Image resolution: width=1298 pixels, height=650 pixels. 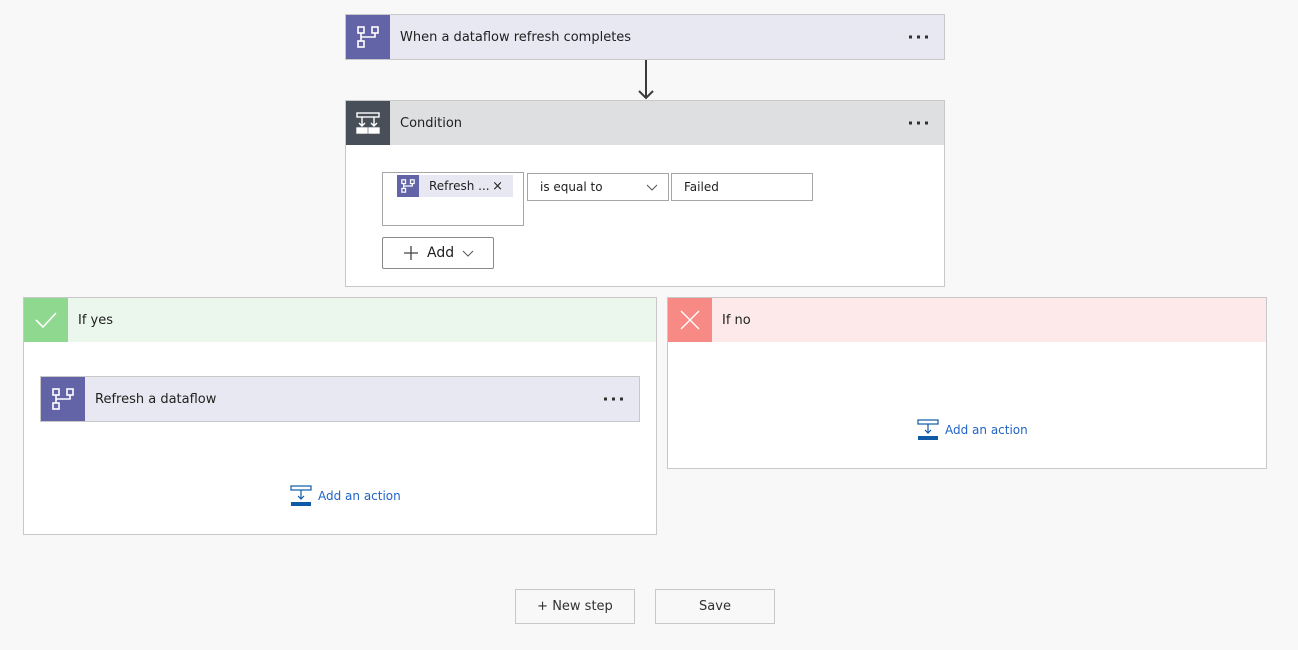 I want to click on dynamic-token: Refresh ... ×, so click(x=455, y=186).